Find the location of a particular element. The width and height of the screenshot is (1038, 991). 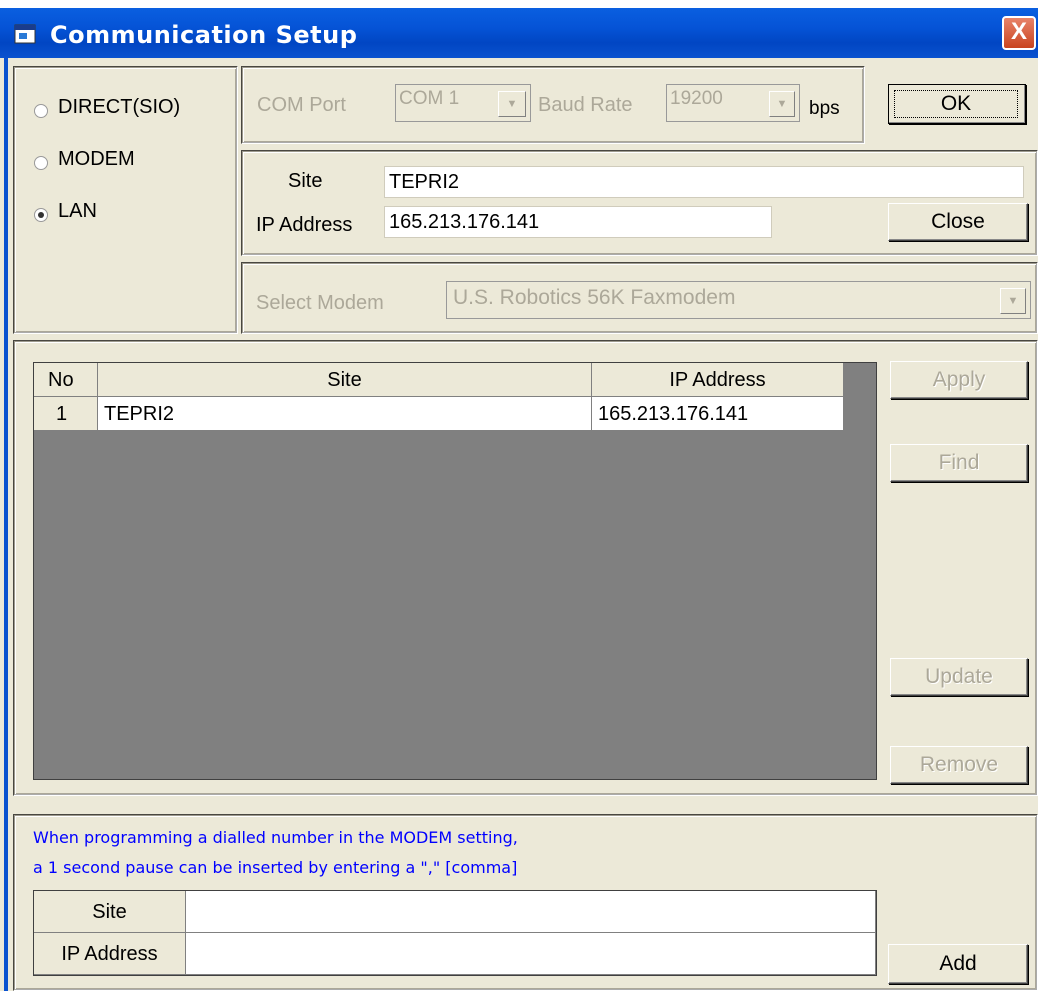

top-strip is located at coordinates (519, 4).